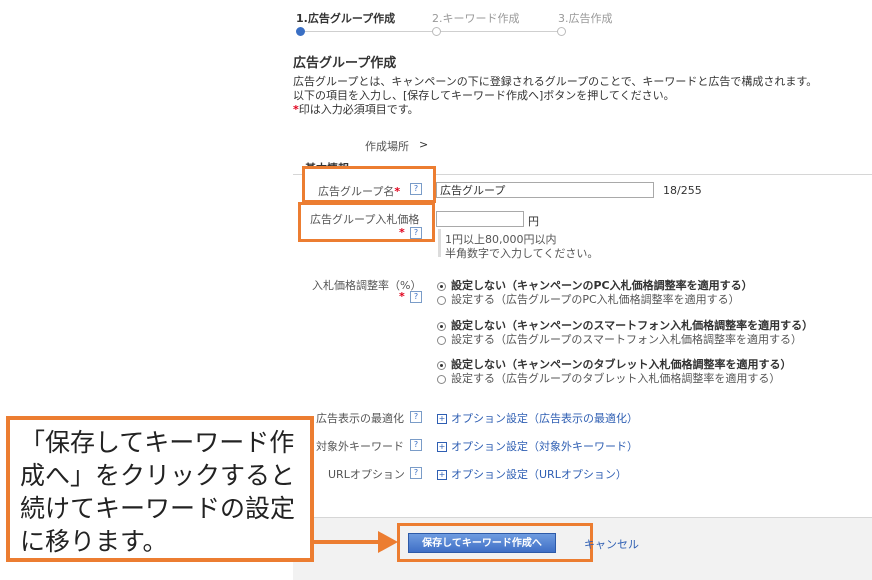  What do you see at coordinates (367, 285) in the screenshot?
I see `adjust-label: 入札価格調整率（%）` at bounding box center [367, 285].